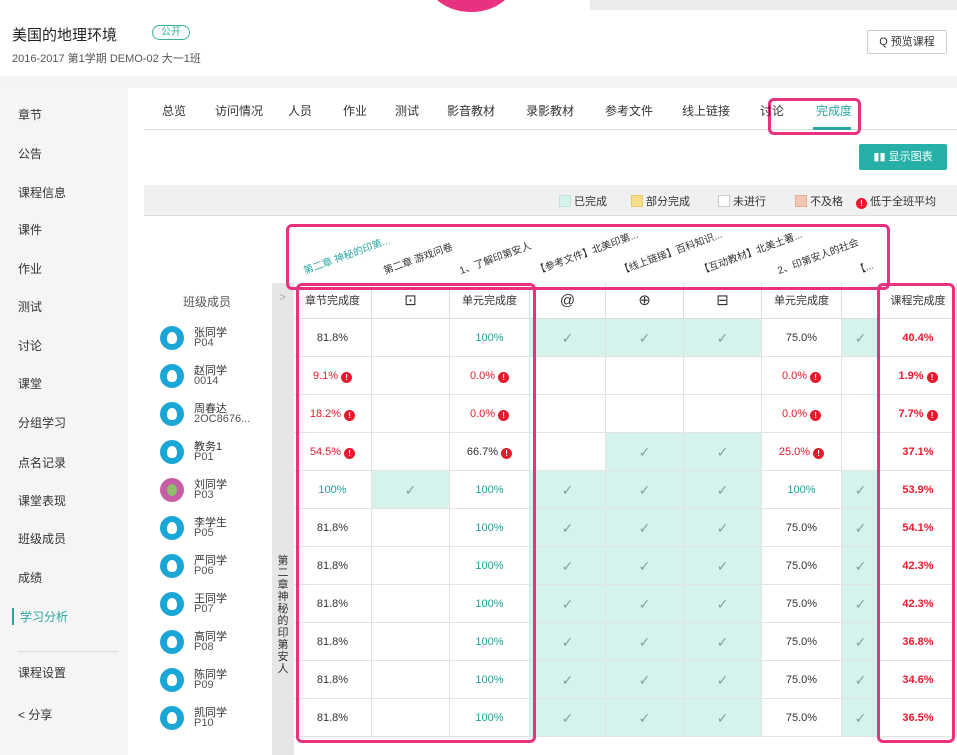 This screenshot has height=755, width=957. I want to click on tab-3: 作业, so click(355, 110).